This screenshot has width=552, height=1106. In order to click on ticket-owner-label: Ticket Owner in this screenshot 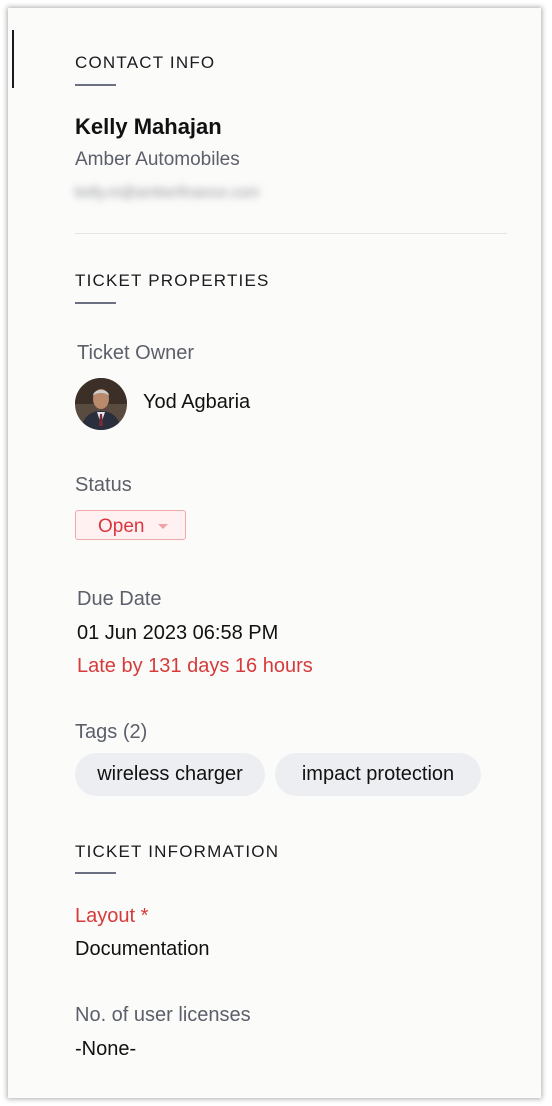, I will do `click(136, 353)`.